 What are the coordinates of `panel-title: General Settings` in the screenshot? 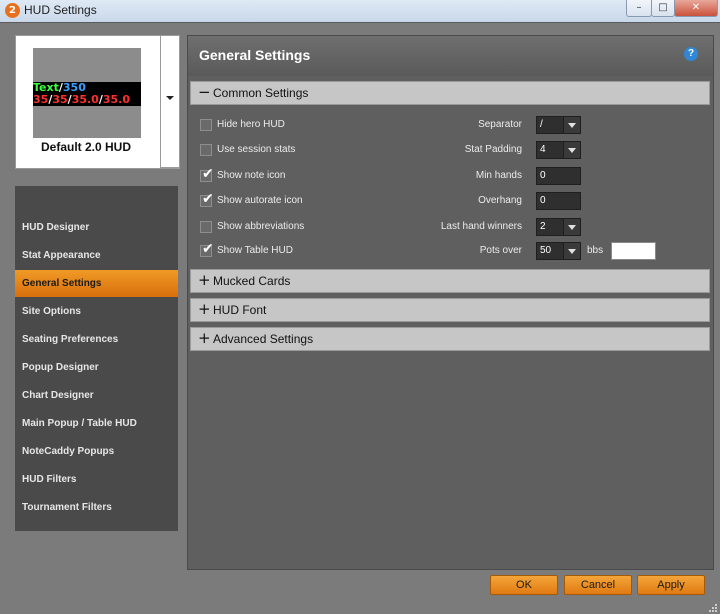 It's located at (255, 55).